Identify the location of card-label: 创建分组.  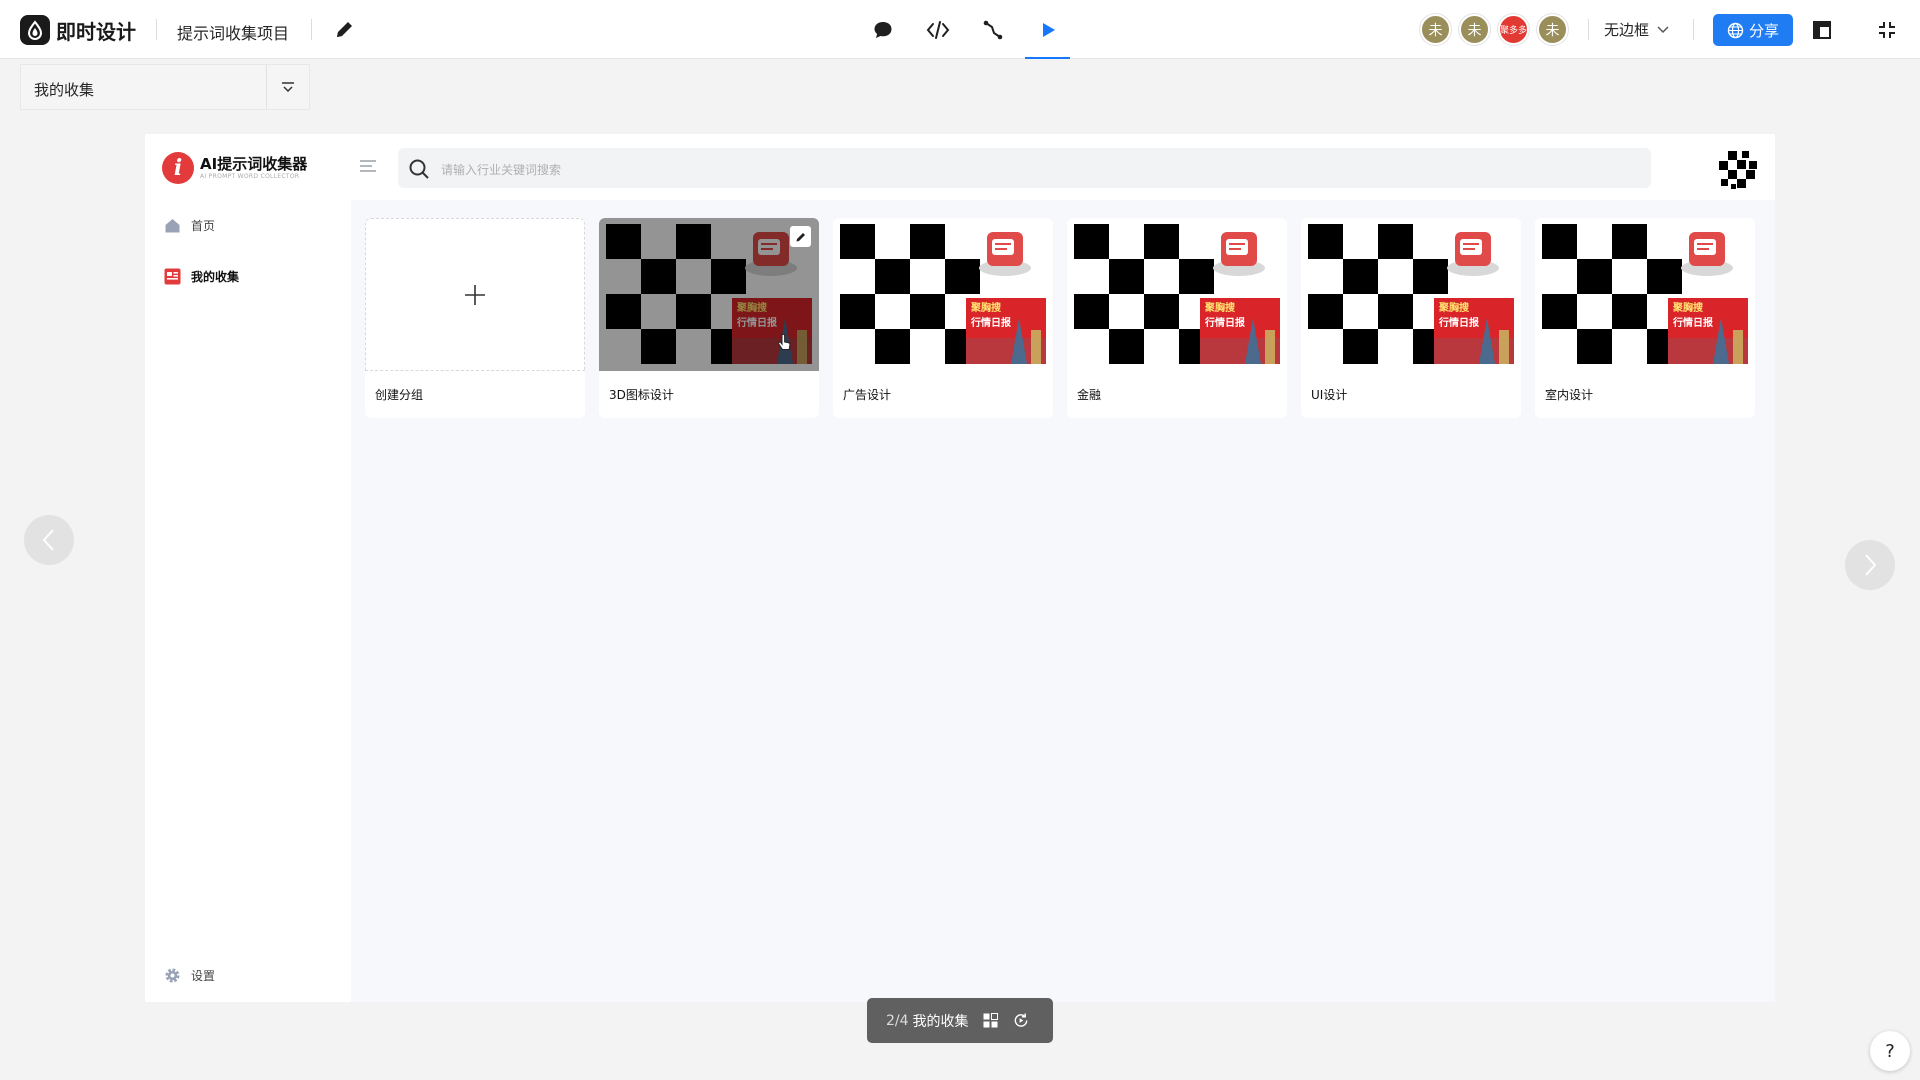
(399, 395).